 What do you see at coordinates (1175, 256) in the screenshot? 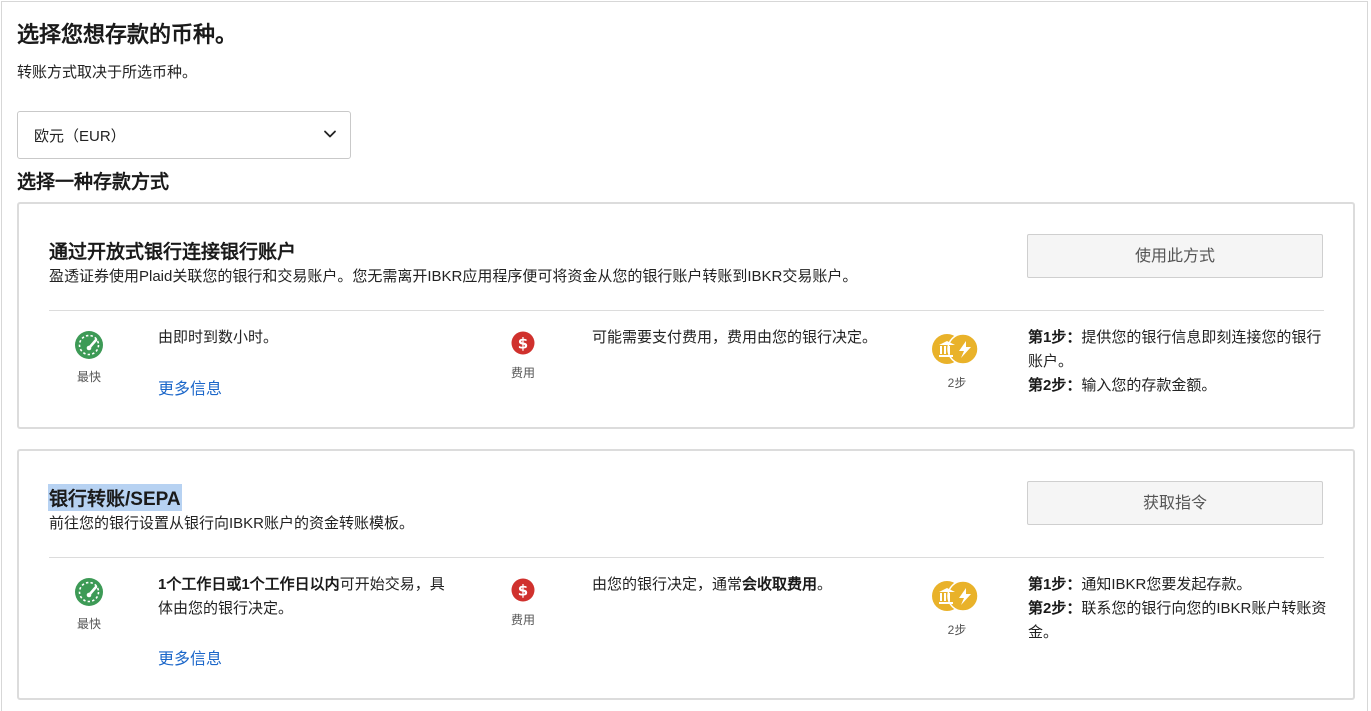
I see `use-this-method-button: 使用此方式` at bounding box center [1175, 256].